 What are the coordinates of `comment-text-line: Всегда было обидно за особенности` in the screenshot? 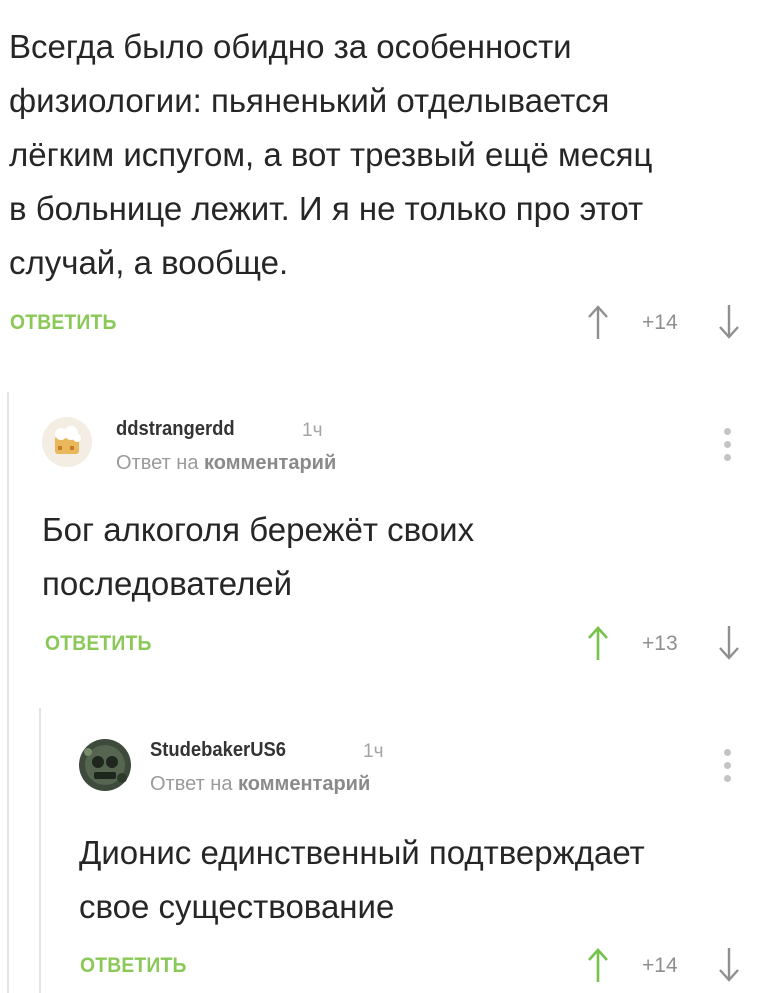 It's located at (290, 46).